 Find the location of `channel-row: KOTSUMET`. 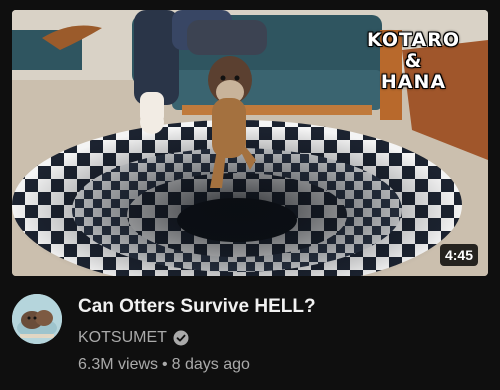

channel-row: KOTSUMET is located at coordinates (133, 338).